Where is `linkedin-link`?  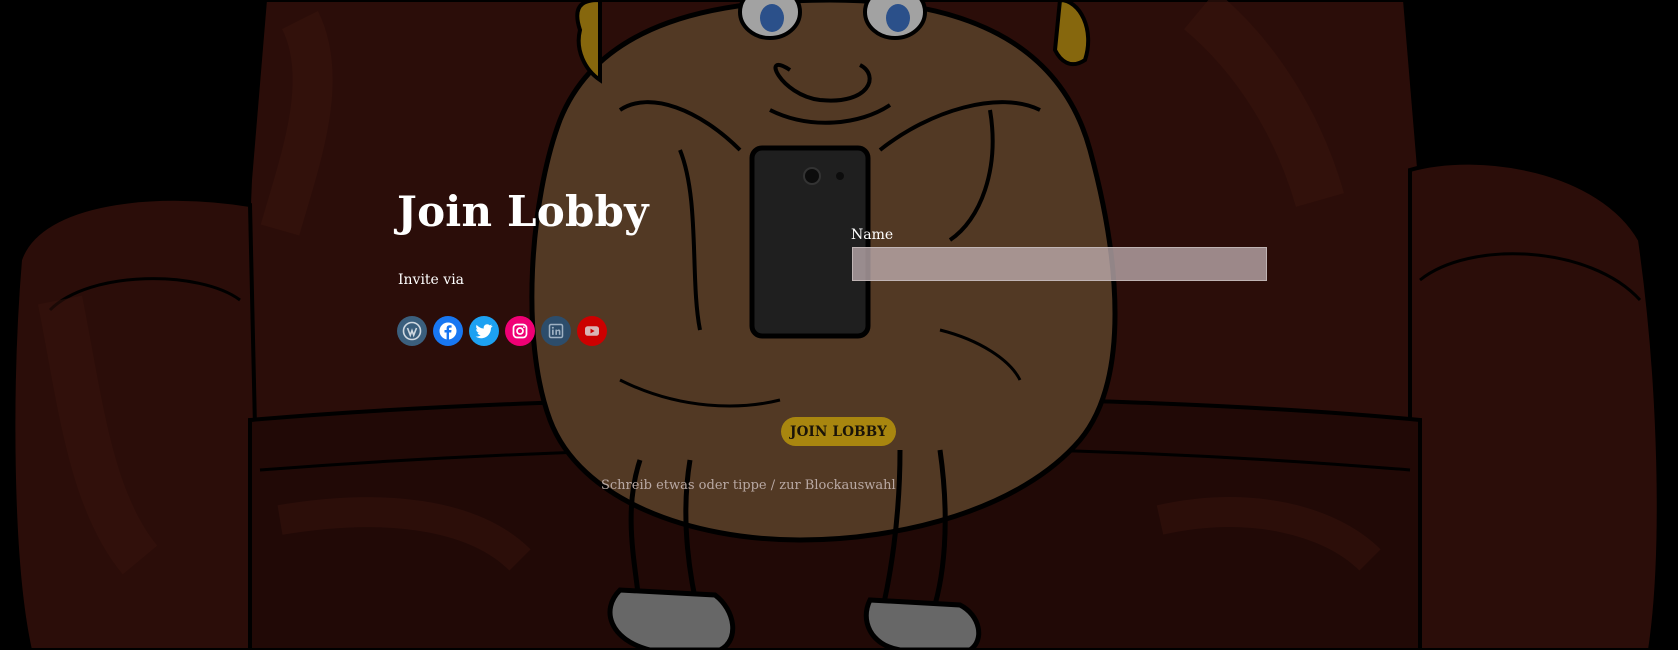
linkedin-link is located at coordinates (556, 331).